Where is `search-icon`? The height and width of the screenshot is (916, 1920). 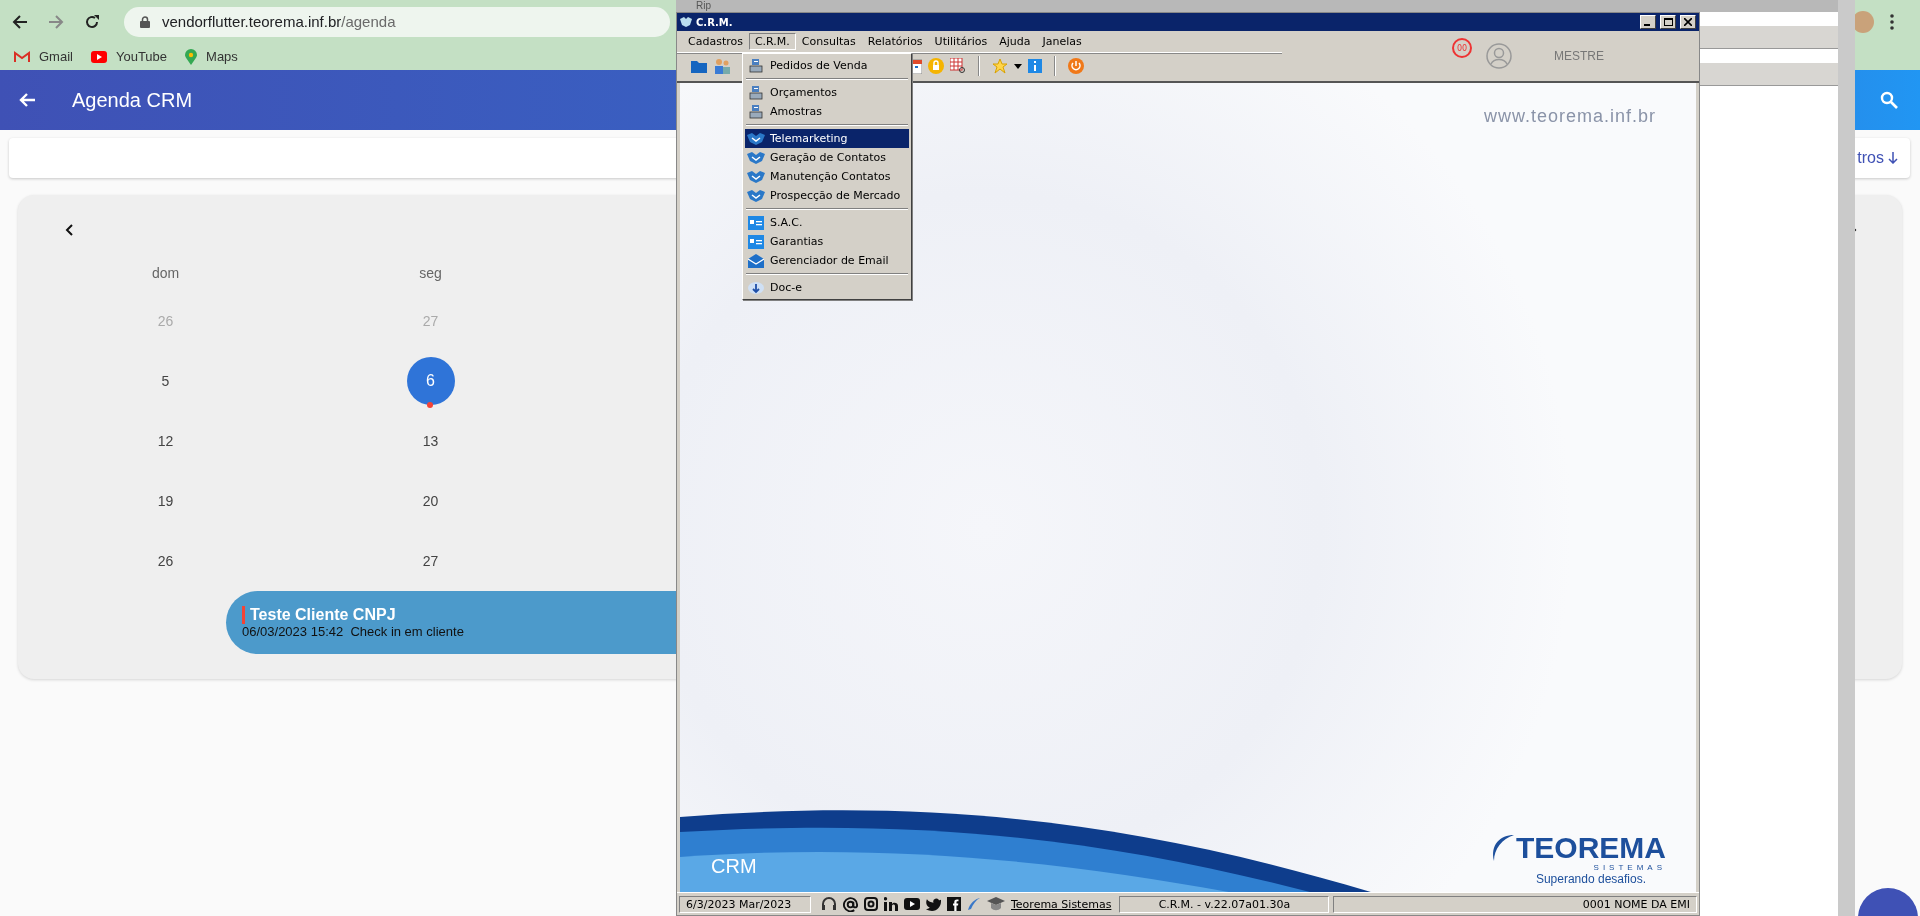 search-icon is located at coordinates (1889, 100).